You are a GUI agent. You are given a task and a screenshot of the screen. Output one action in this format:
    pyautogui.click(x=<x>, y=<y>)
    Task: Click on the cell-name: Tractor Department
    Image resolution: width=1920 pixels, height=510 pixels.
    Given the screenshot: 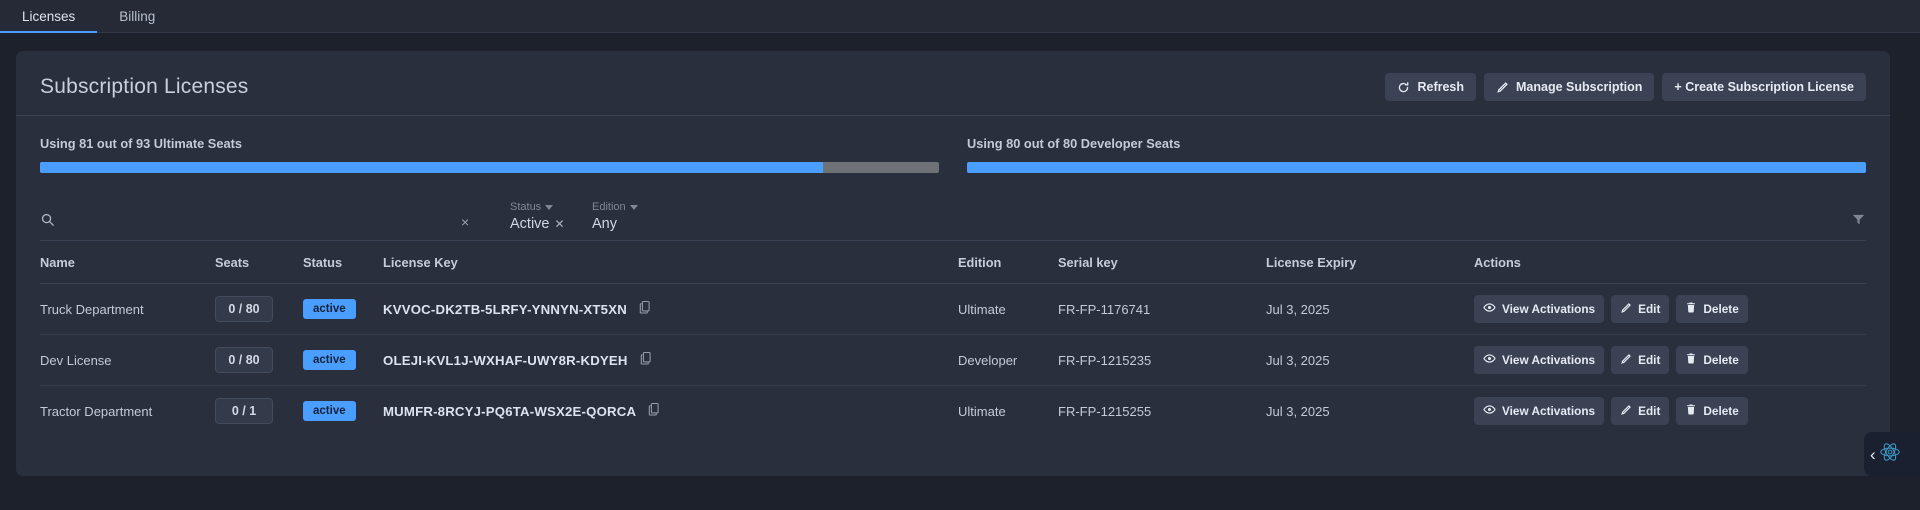 What is the action you would take?
    pyautogui.click(x=96, y=411)
    